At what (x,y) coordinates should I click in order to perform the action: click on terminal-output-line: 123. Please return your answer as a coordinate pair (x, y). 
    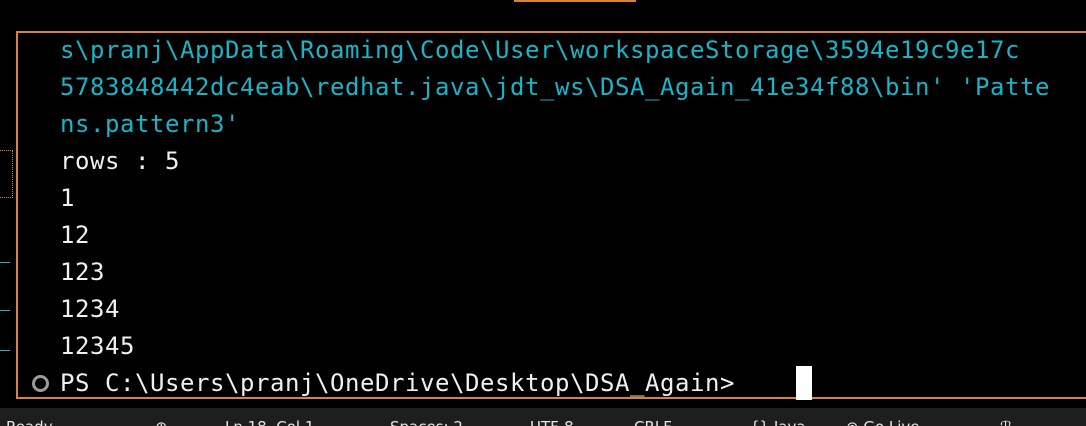
    Looking at the image, I should click on (82, 272).